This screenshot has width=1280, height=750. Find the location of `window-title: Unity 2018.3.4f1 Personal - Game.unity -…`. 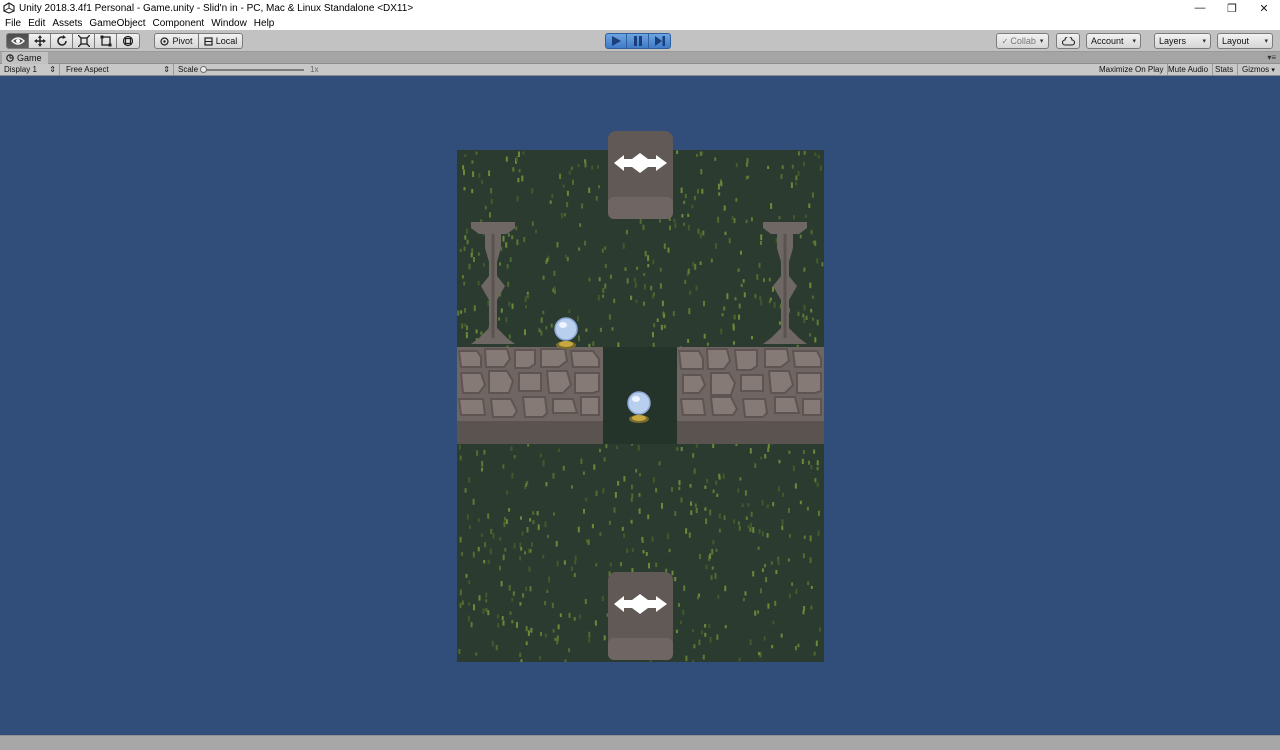

window-title: Unity 2018.3.4f1 Personal - Game.unity -… is located at coordinates (216, 8).